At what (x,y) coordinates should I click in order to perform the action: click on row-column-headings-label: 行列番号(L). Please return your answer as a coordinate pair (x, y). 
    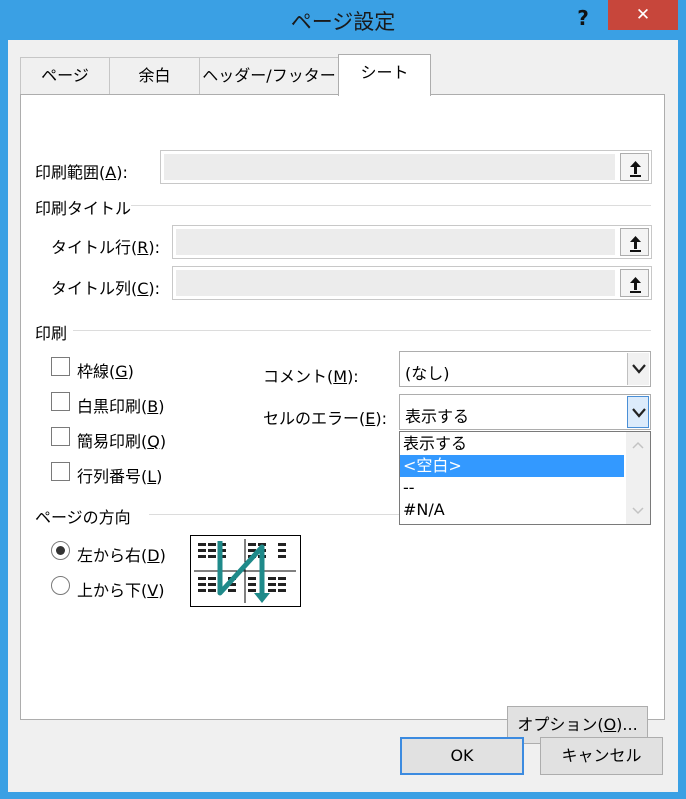
    Looking at the image, I should click on (119, 475).